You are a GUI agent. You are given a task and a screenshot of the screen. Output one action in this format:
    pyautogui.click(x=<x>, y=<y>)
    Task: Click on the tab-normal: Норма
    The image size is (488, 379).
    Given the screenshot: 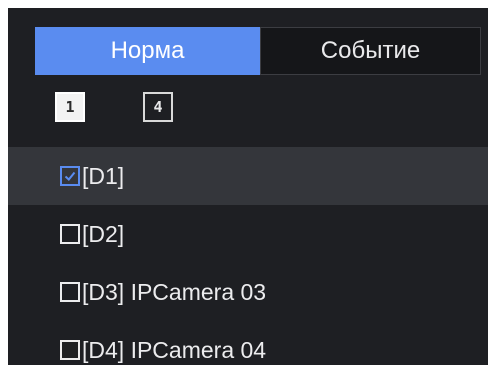 What is the action you would take?
    pyautogui.click(x=147, y=51)
    